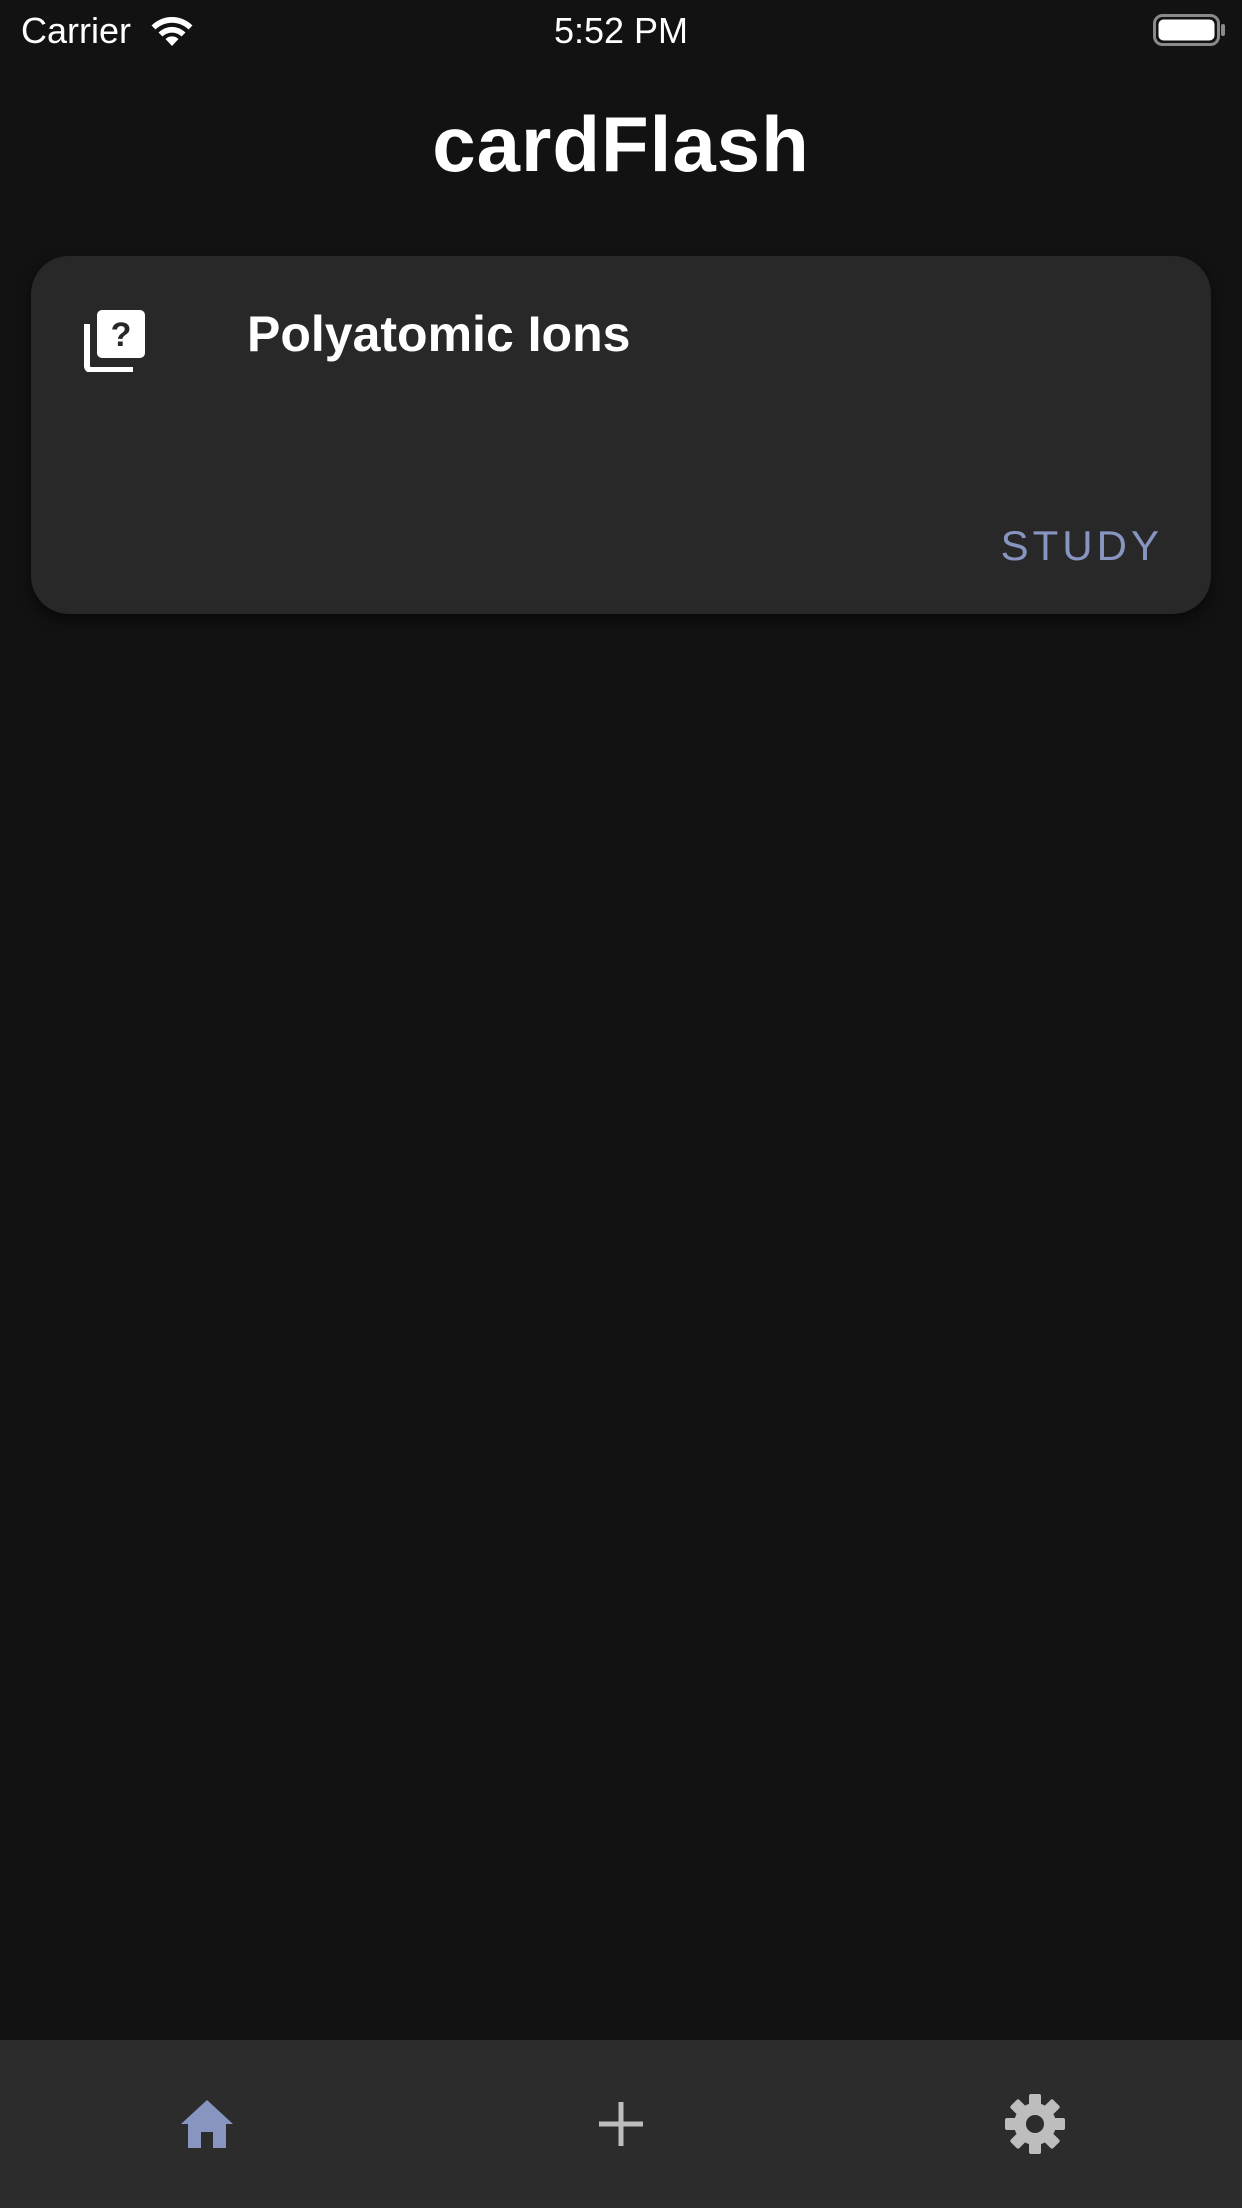  I want to click on page-title: cardFlash, so click(621, 144).